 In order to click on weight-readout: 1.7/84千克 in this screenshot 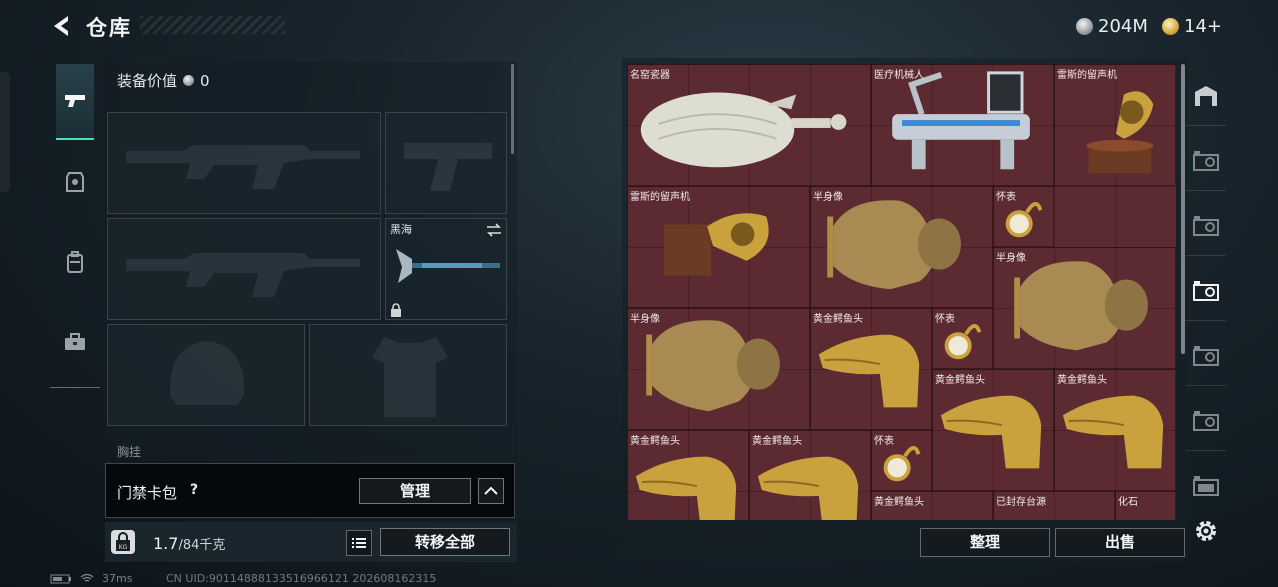, I will do `click(189, 543)`.